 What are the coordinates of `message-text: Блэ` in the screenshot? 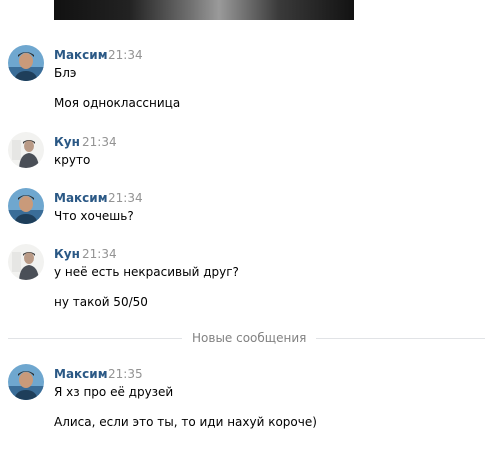 It's located at (65, 73).